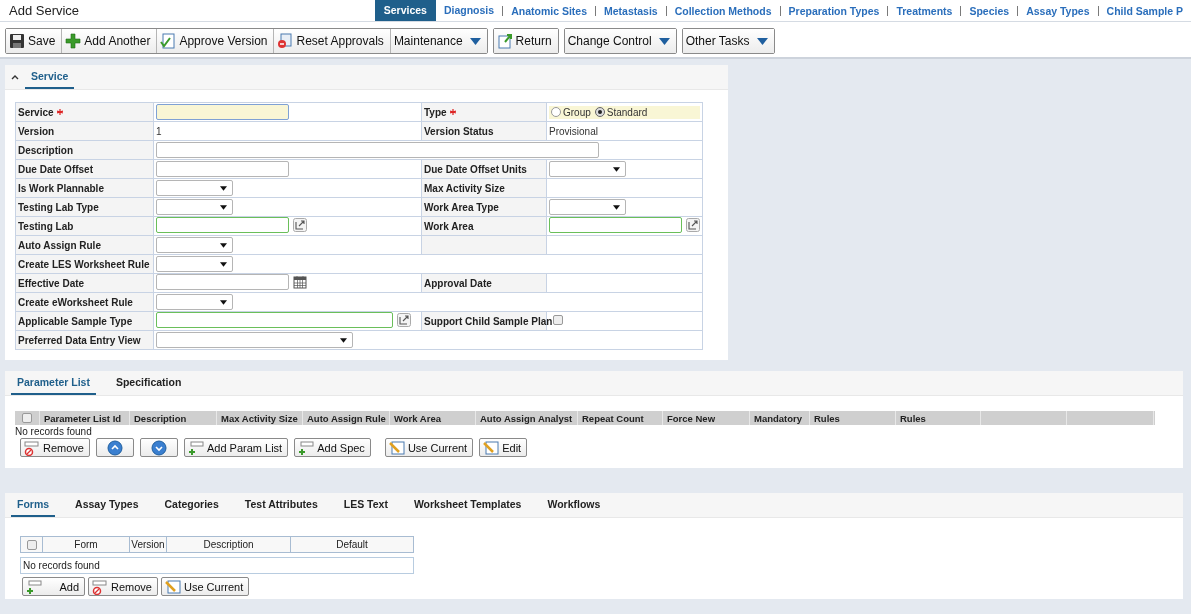 The width and height of the screenshot is (1191, 614). I want to click on button: Change Control, so click(620, 41).